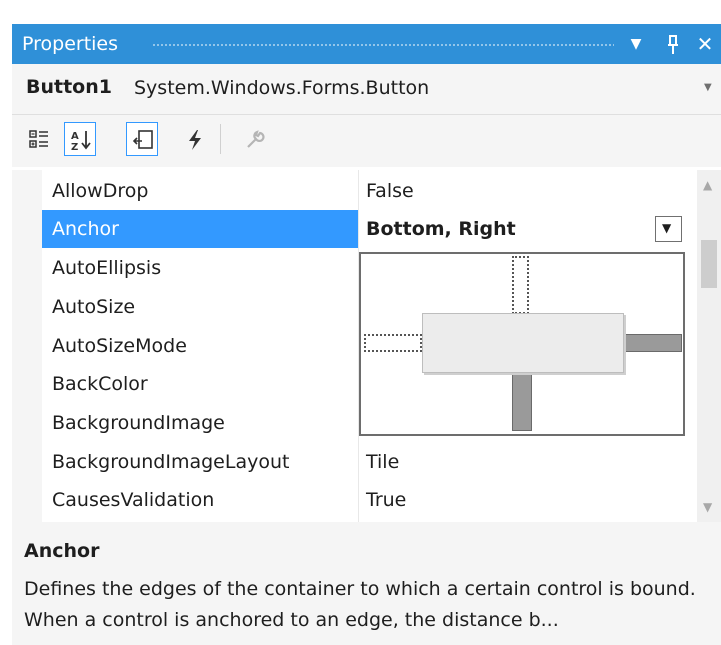  Describe the element at coordinates (386, 500) in the screenshot. I see `property-value: True` at that location.